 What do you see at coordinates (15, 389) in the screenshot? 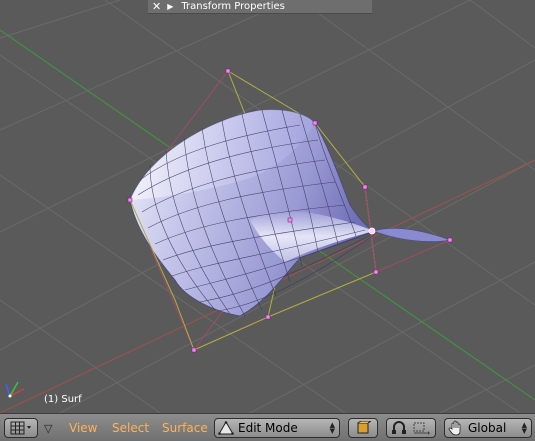
I see `xyz-axes-icon` at bounding box center [15, 389].